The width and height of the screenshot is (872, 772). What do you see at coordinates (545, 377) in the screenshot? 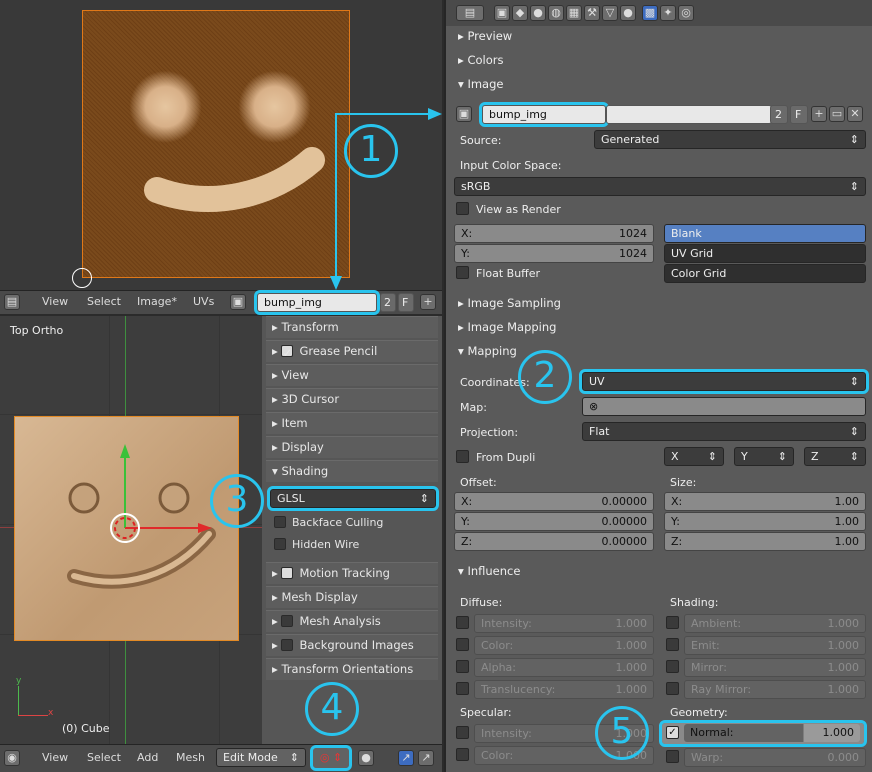
I see `callout-2: 2` at bounding box center [545, 377].